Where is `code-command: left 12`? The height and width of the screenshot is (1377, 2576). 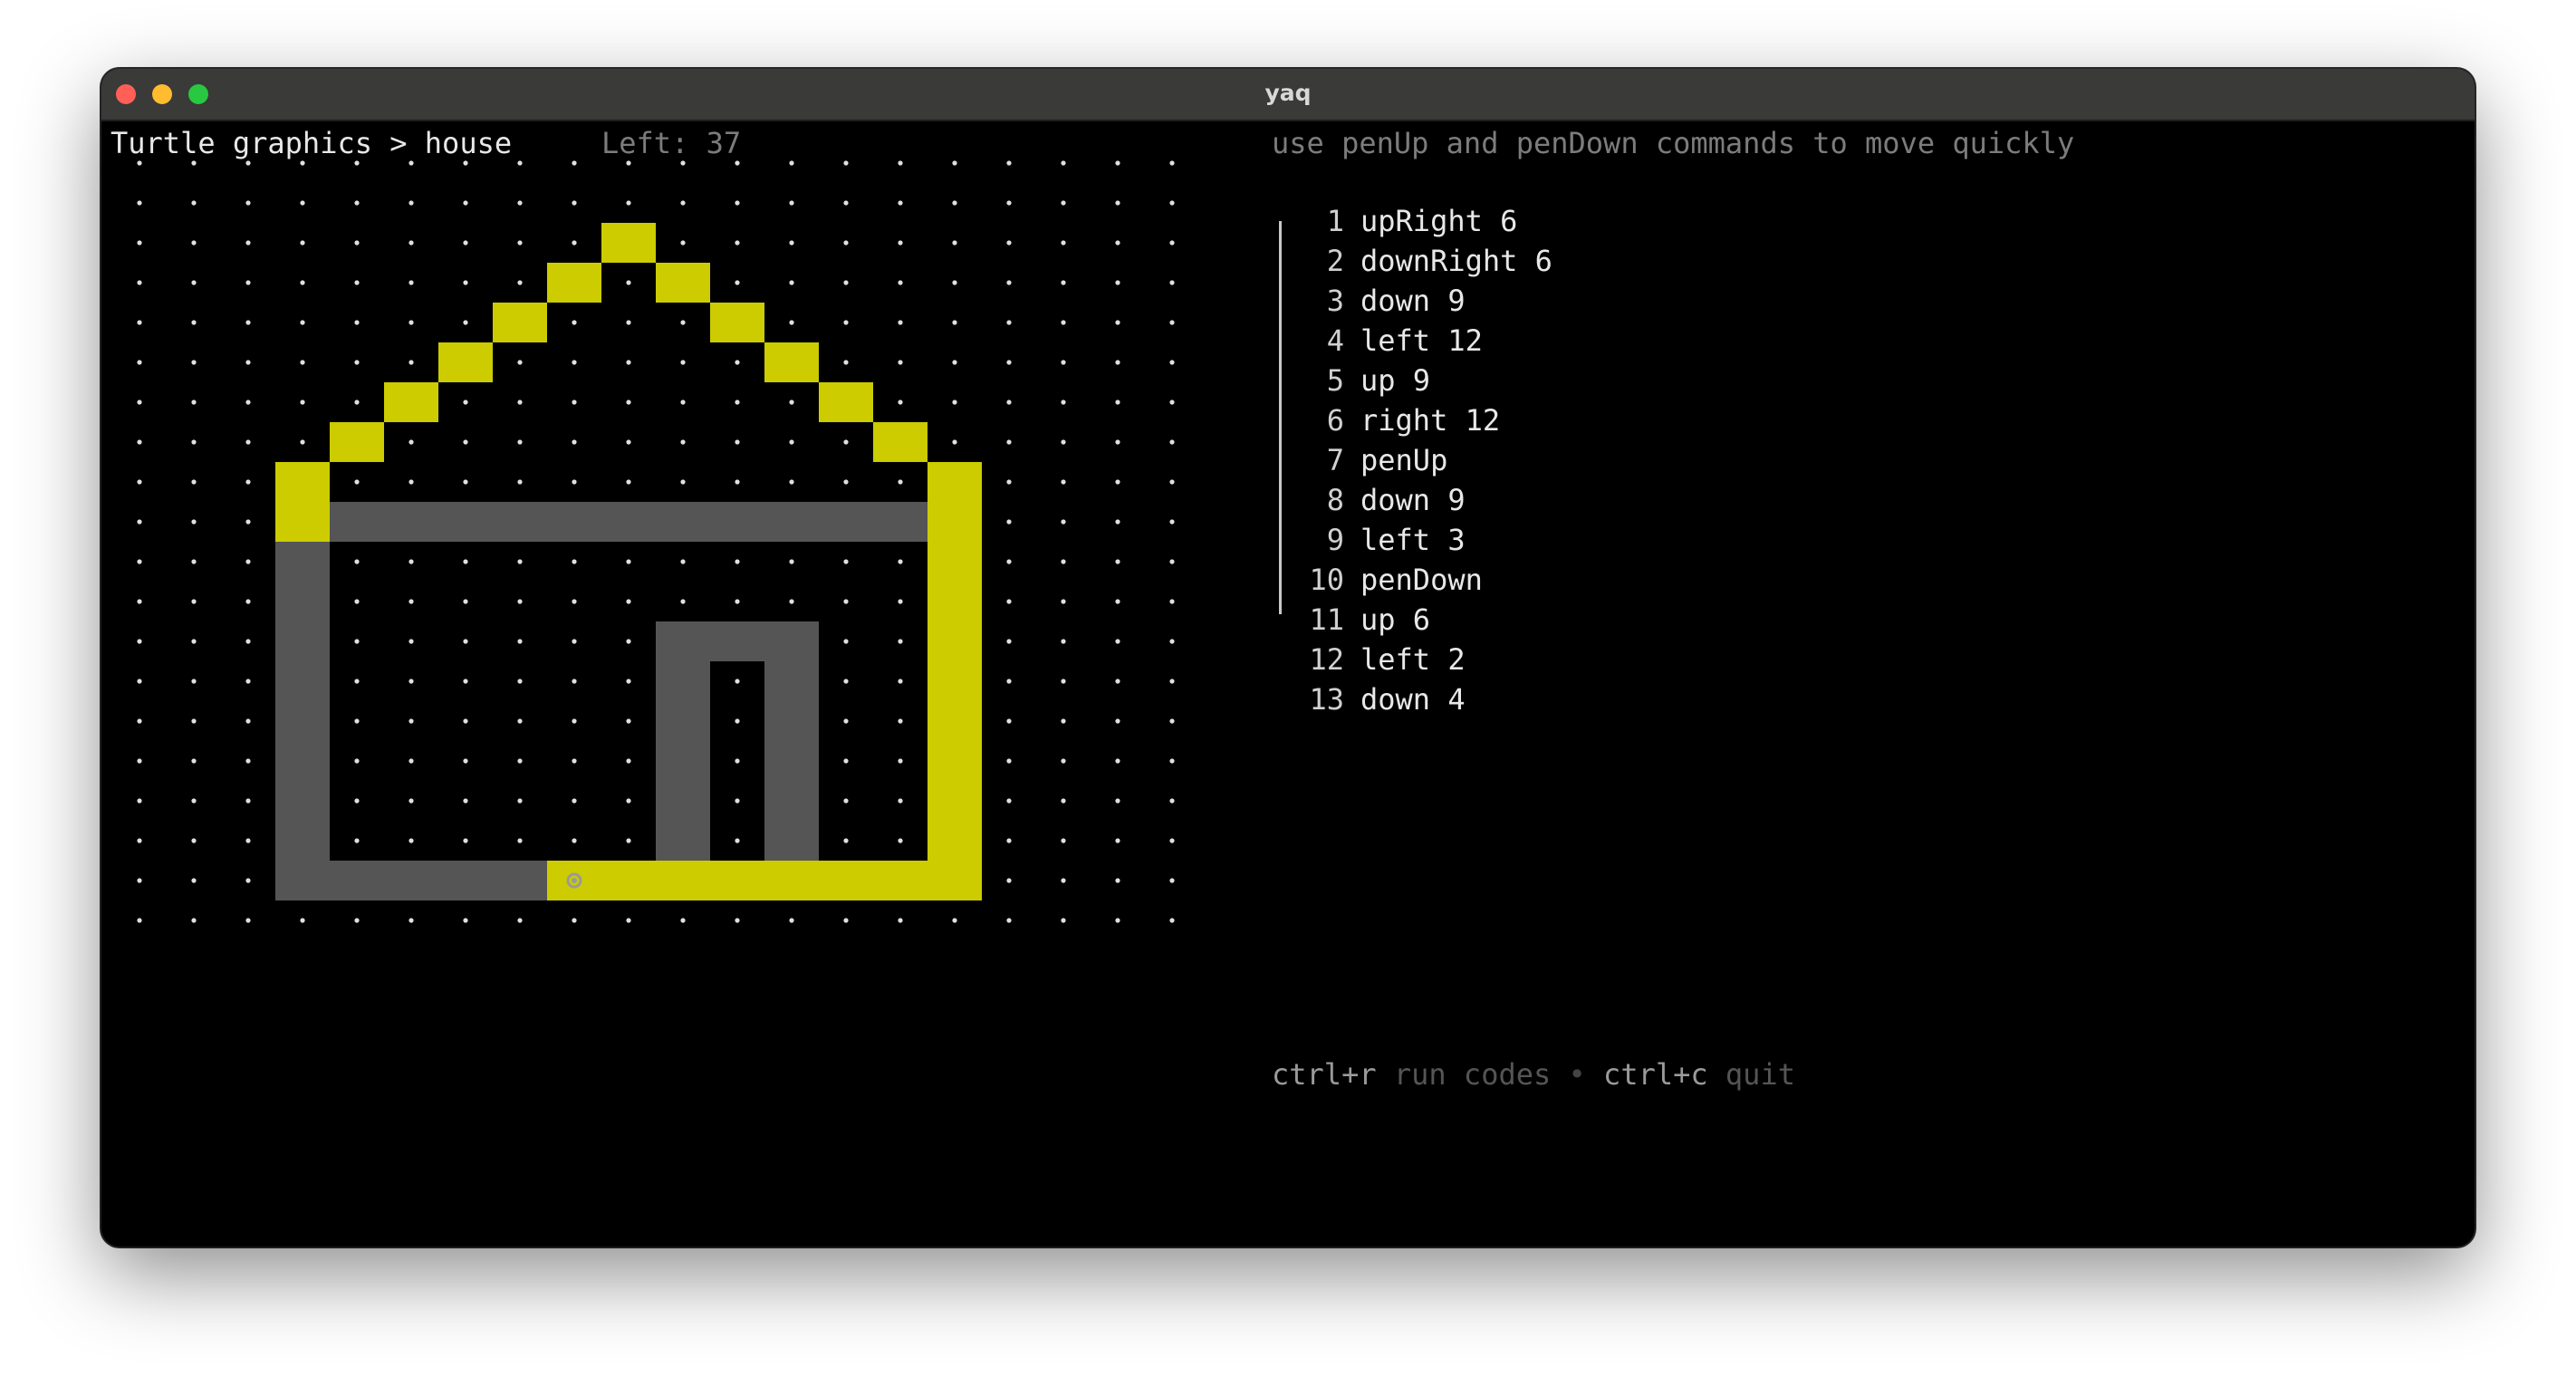 code-command: left 12 is located at coordinates (1421, 340).